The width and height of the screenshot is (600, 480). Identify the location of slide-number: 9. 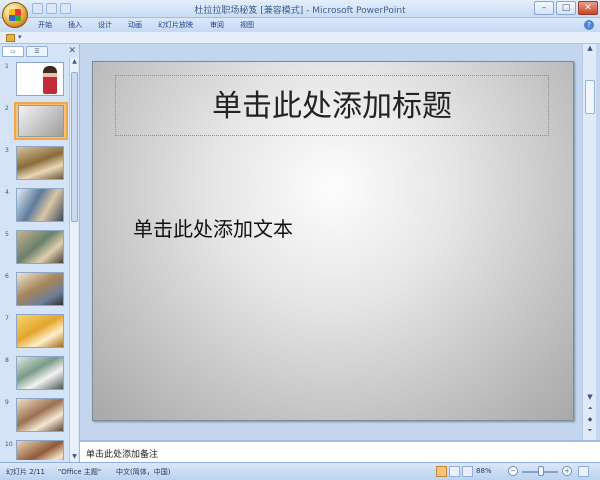
(7, 402).